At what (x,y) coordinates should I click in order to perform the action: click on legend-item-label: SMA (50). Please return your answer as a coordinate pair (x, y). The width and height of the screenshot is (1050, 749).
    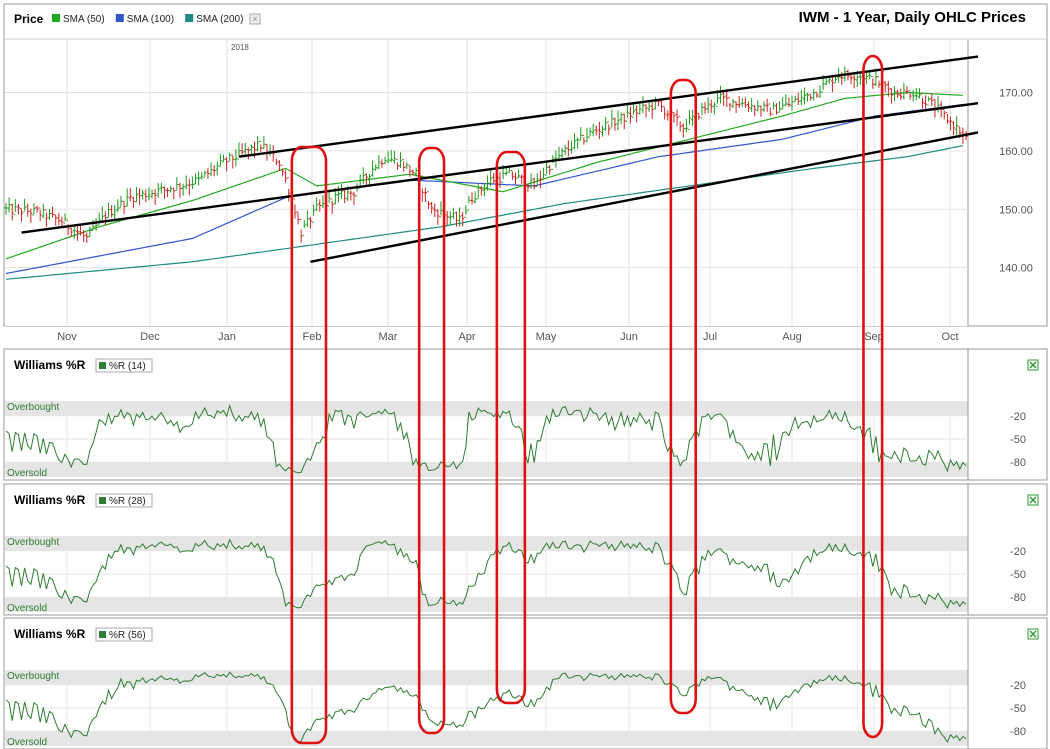
    Looking at the image, I should click on (84, 19).